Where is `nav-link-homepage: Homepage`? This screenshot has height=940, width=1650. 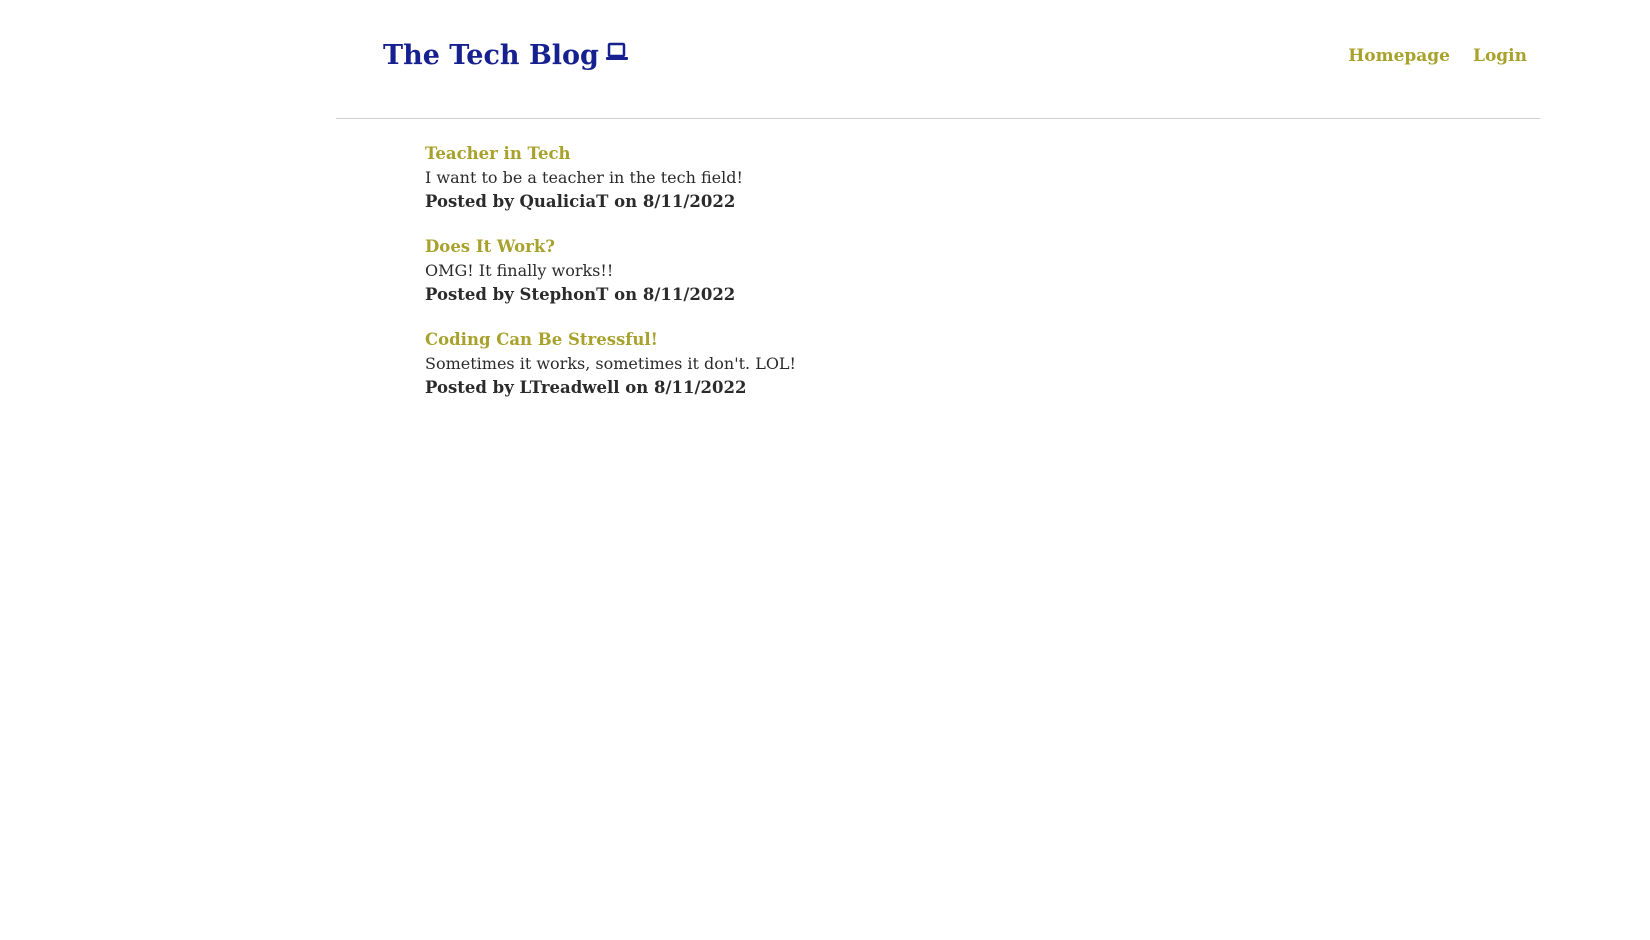 nav-link-homepage: Homepage is located at coordinates (1399, 56).